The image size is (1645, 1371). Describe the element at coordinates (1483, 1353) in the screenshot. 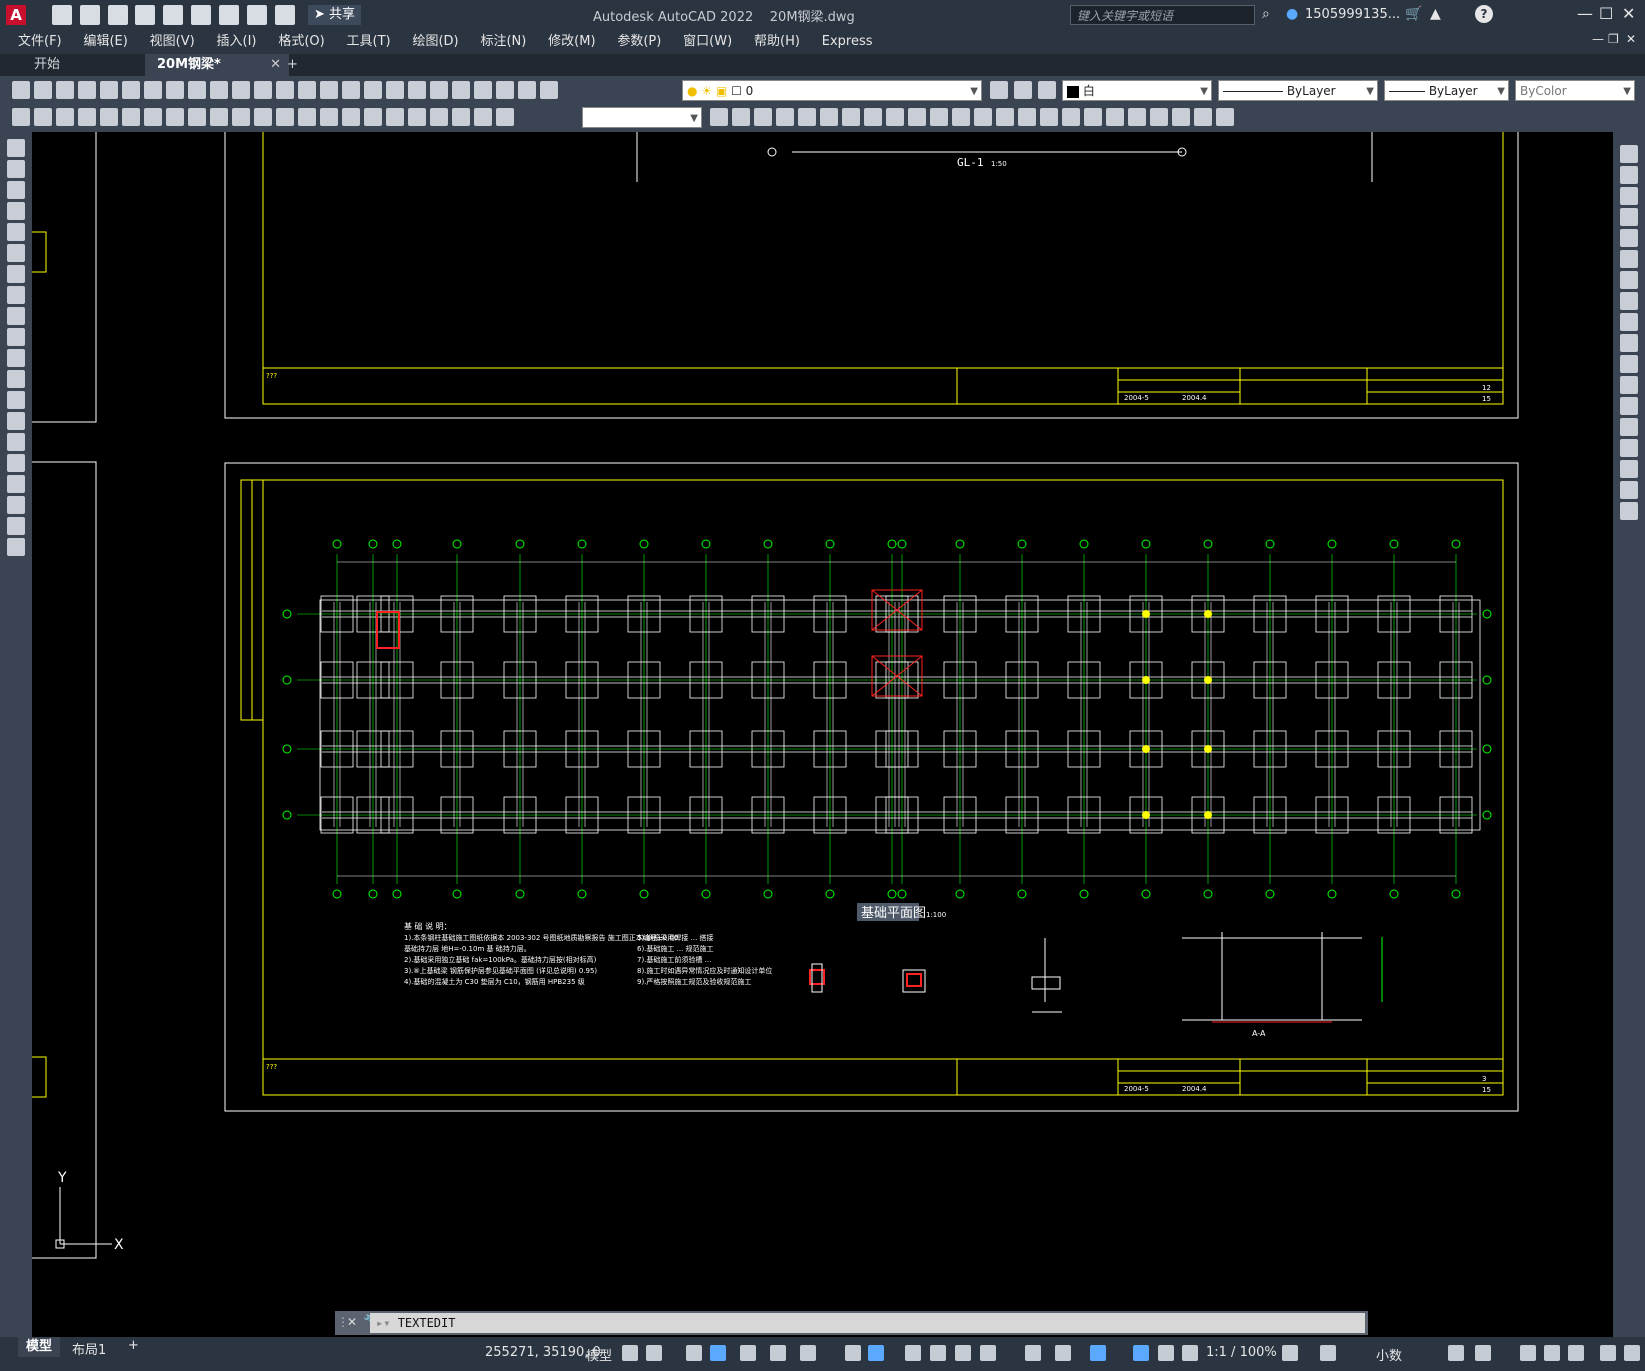

I see `lock-ui-icon` at that location.